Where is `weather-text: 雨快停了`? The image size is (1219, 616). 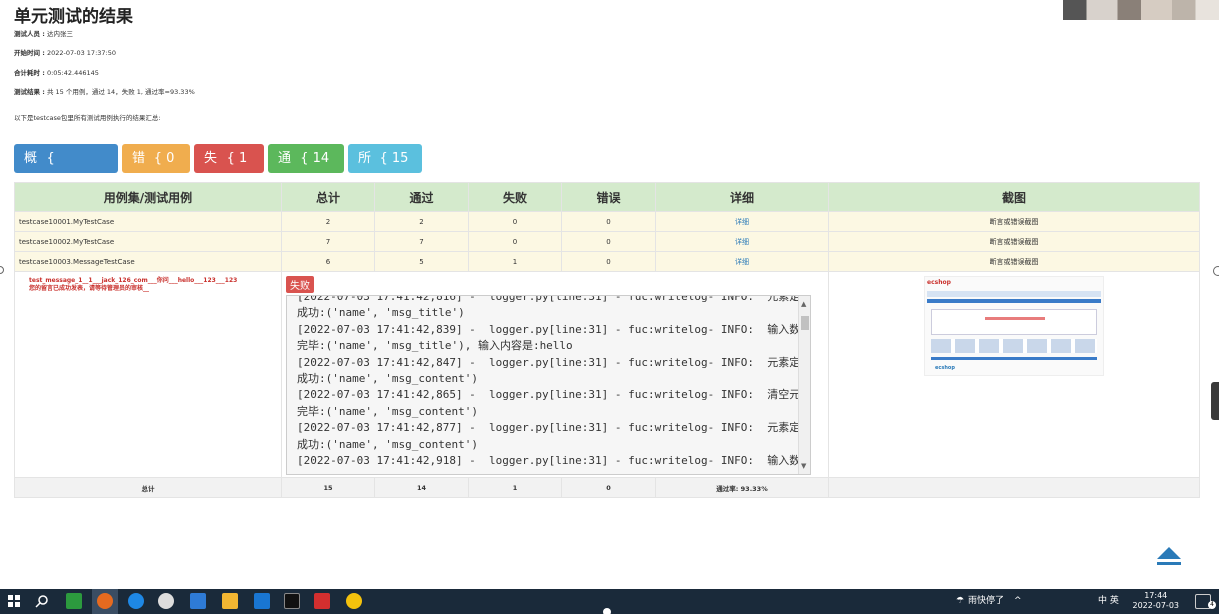 weather-text: 雨快停了 is located at coordinates (986, 601).